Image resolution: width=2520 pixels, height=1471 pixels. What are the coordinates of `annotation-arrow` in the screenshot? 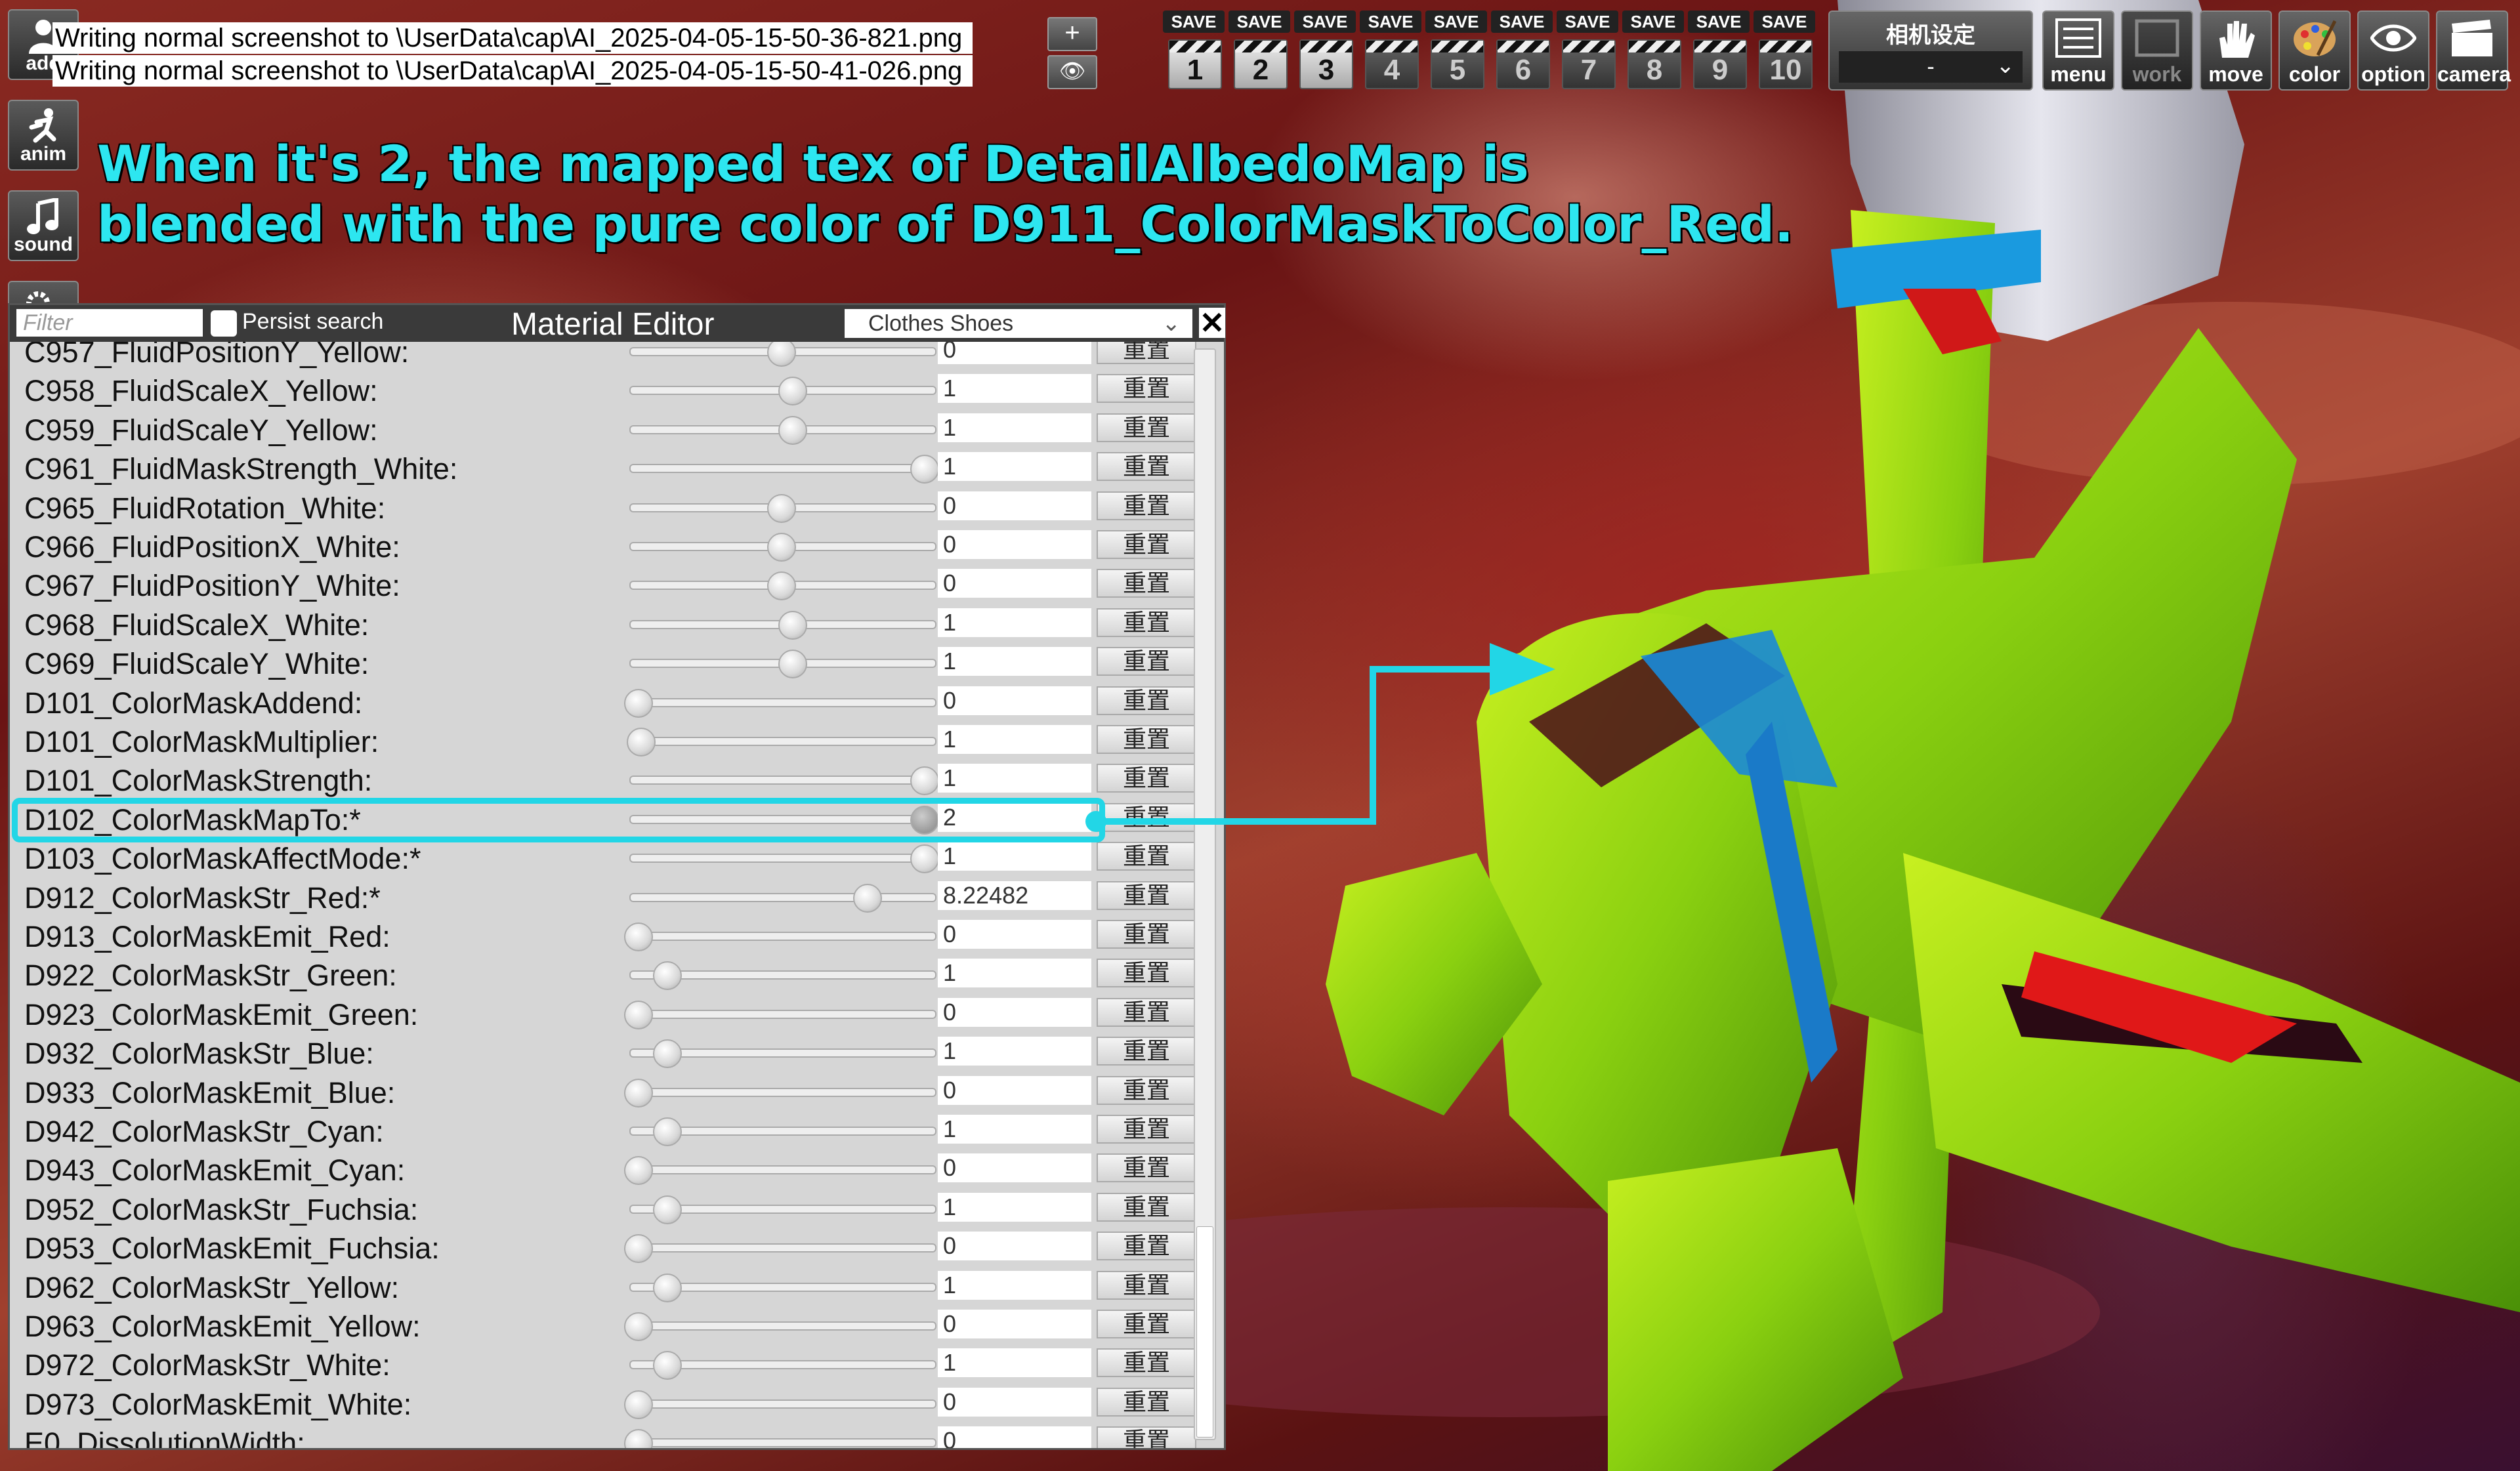 It's located at (1320, 737).